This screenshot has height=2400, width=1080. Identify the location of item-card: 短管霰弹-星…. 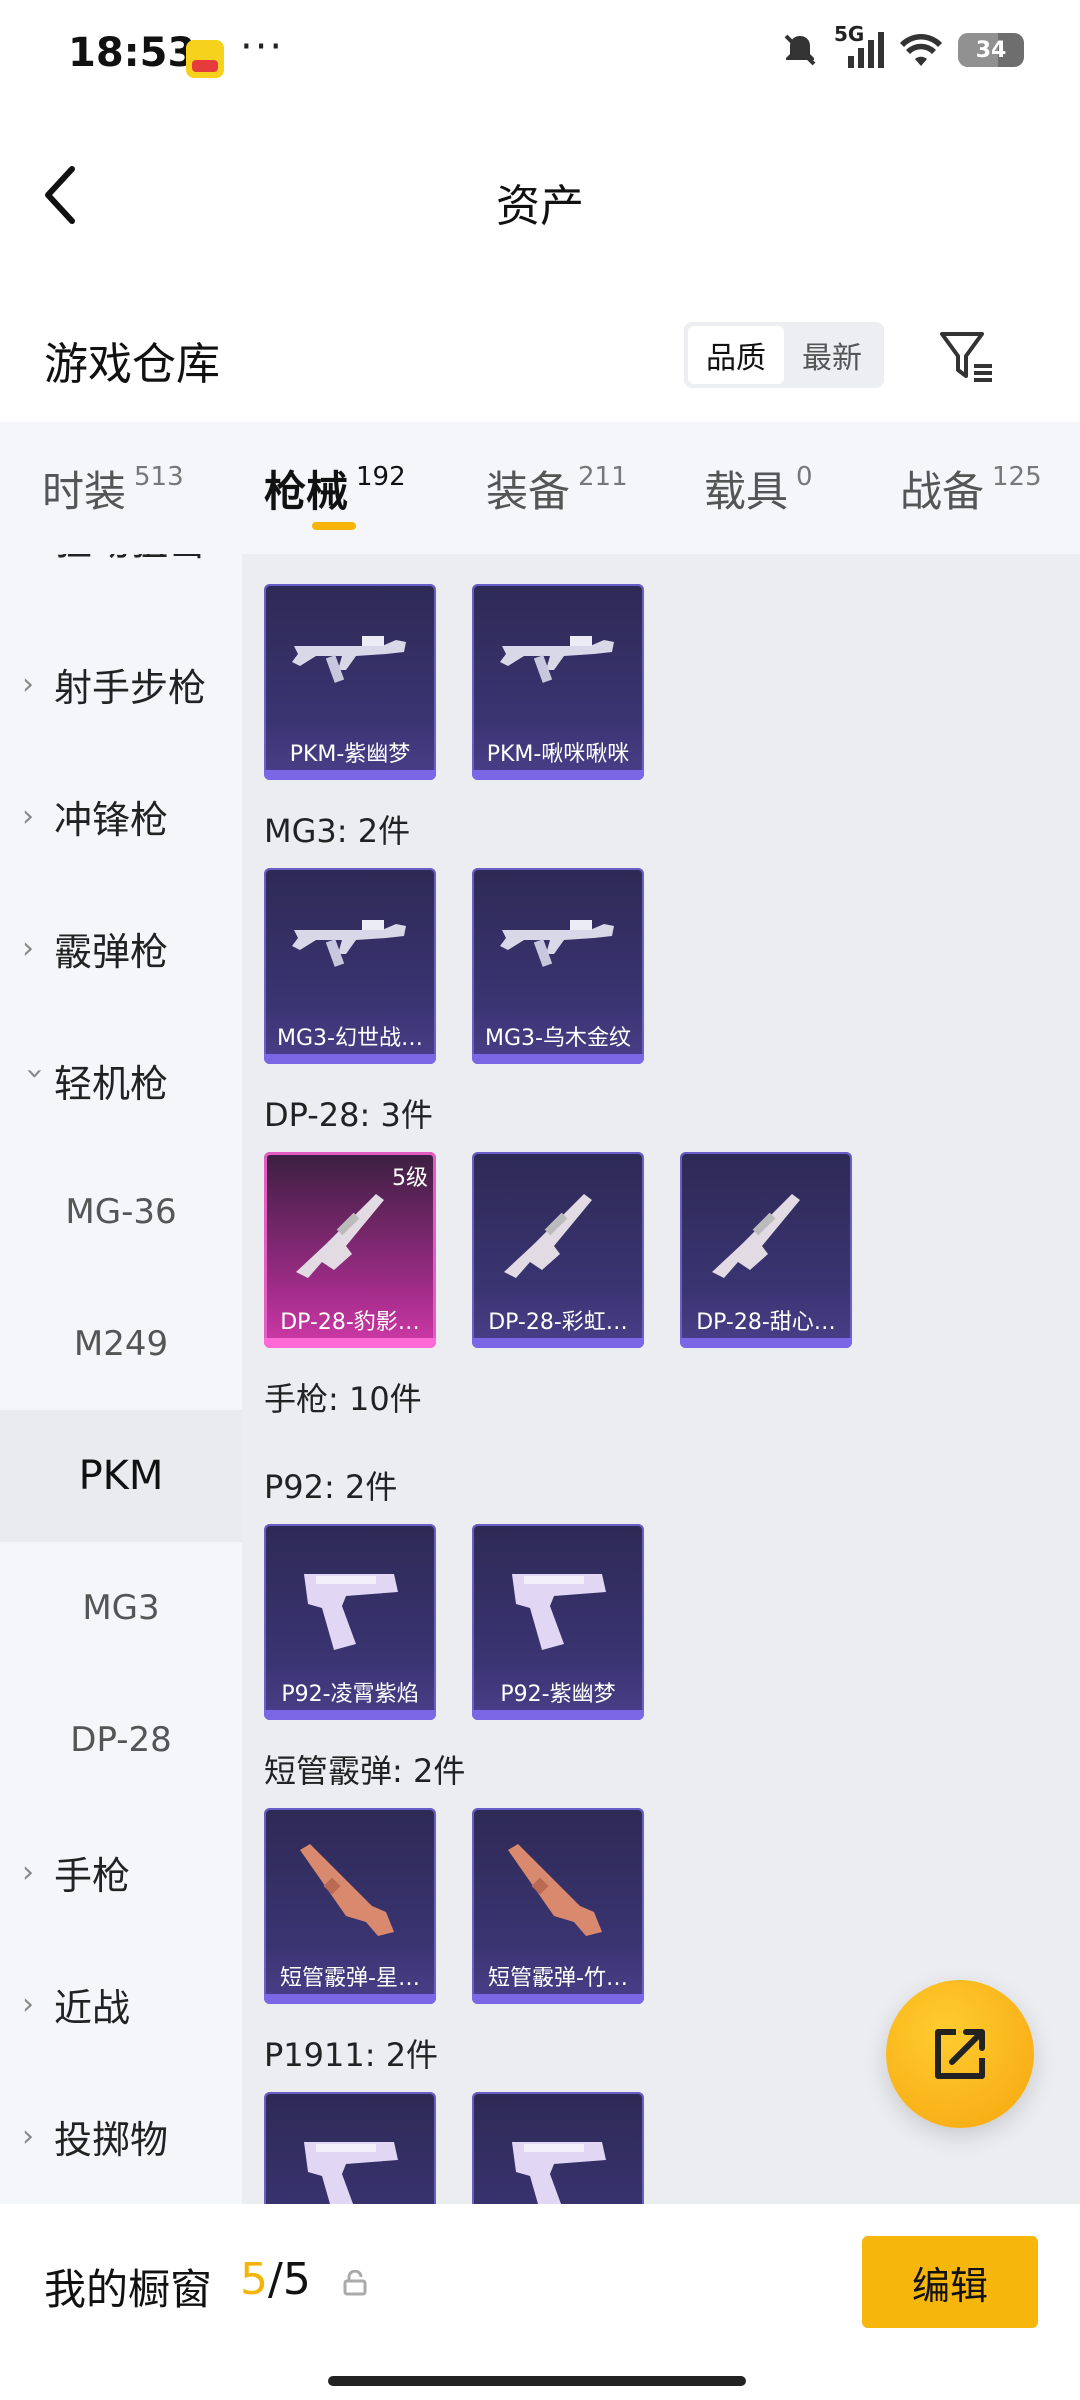
(350, 1906).